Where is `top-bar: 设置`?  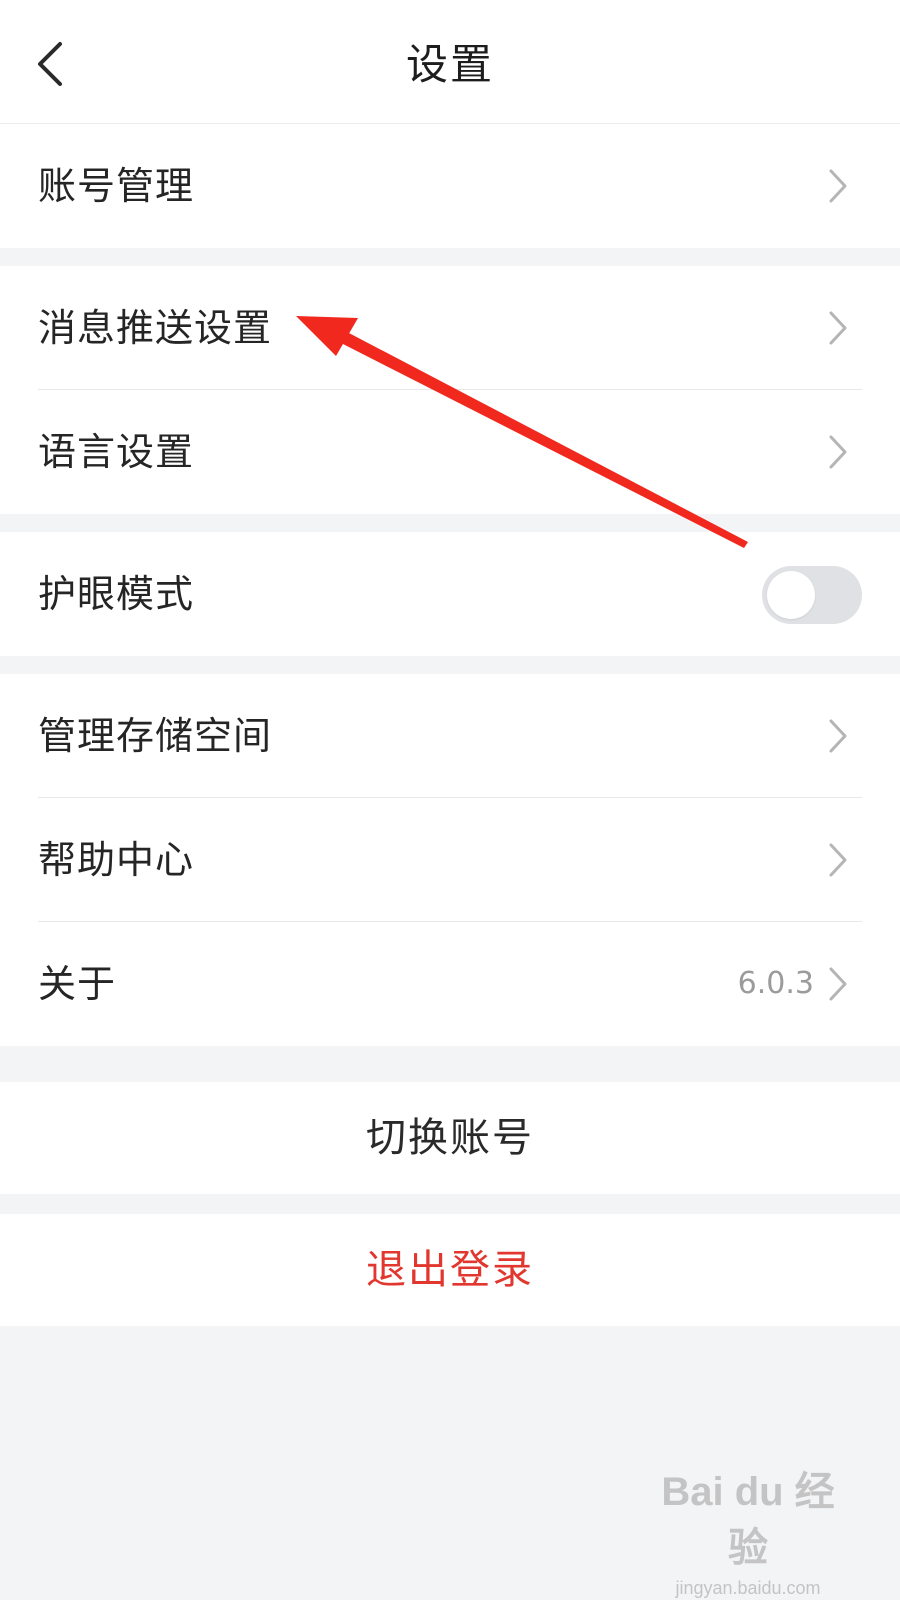 top-bar: 设置 is located at coordinates (450, 62).